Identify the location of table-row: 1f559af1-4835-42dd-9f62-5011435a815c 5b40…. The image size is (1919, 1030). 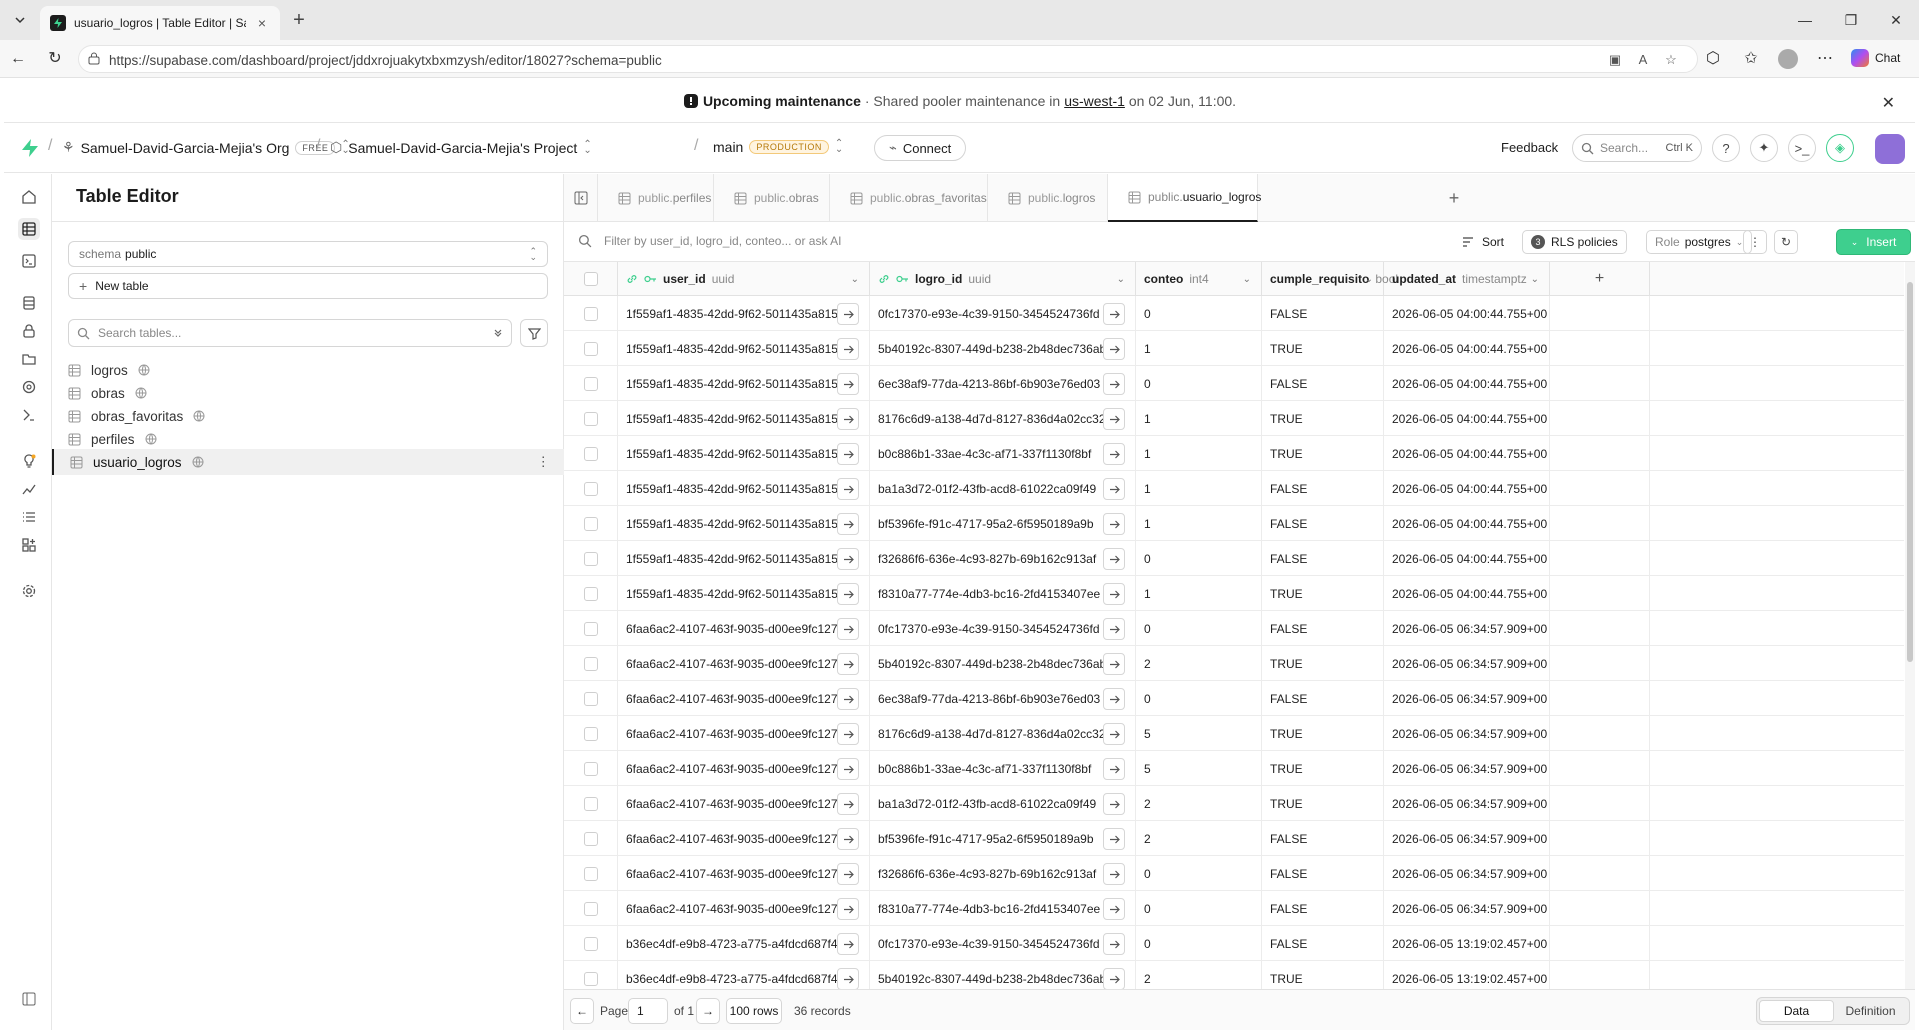
(1234, 348).